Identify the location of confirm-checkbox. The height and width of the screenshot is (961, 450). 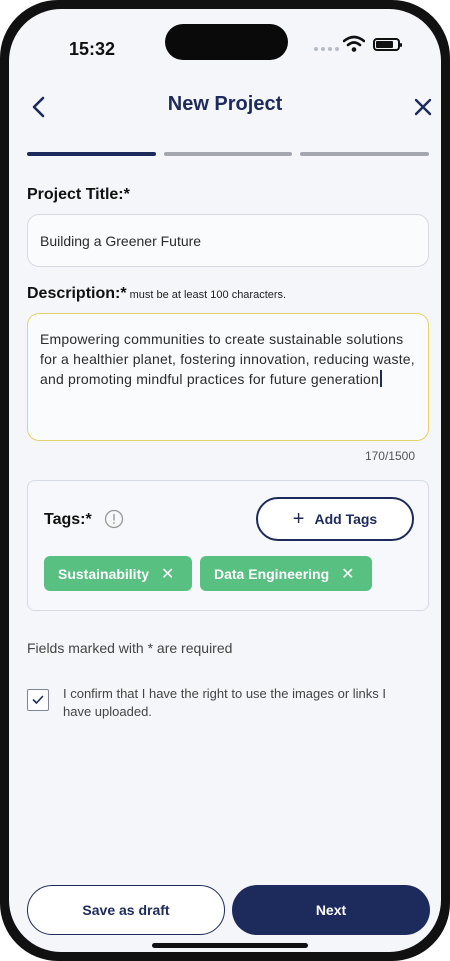
(38, 700).